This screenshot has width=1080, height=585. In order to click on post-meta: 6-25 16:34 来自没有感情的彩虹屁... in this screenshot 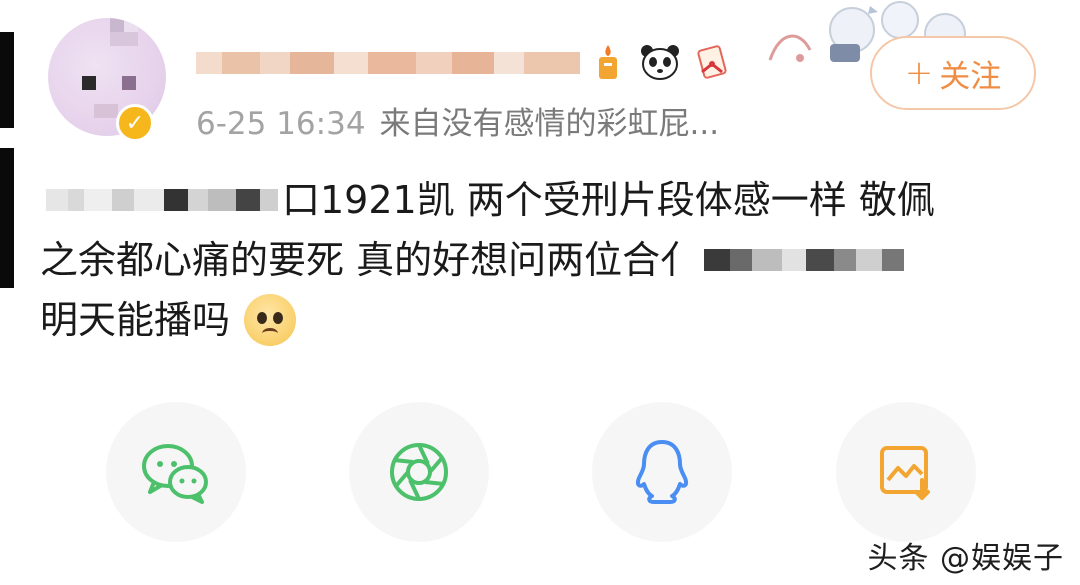, I will do `click(457, 120)`.